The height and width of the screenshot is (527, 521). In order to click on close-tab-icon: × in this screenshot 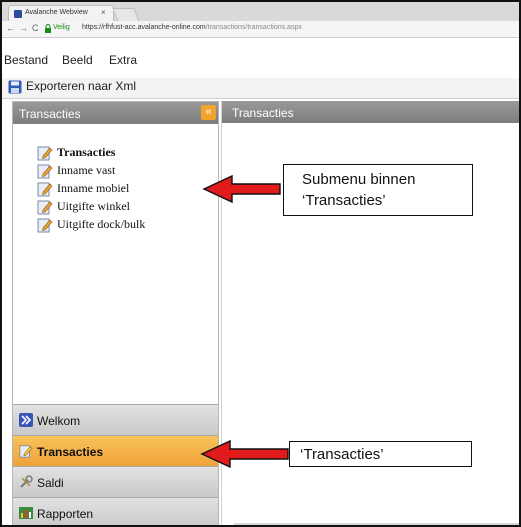, I will do `click(103, 12)`.